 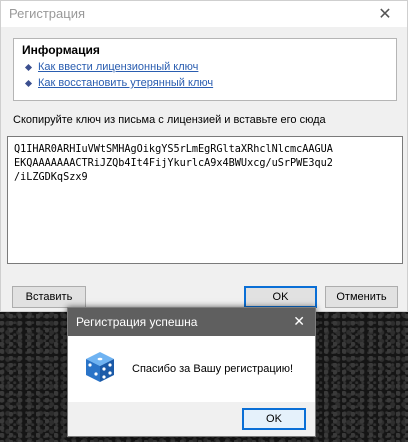 I want to click on dialog-body: Спасибо за Вашу регистрацию!, so click(x=191, y=369).